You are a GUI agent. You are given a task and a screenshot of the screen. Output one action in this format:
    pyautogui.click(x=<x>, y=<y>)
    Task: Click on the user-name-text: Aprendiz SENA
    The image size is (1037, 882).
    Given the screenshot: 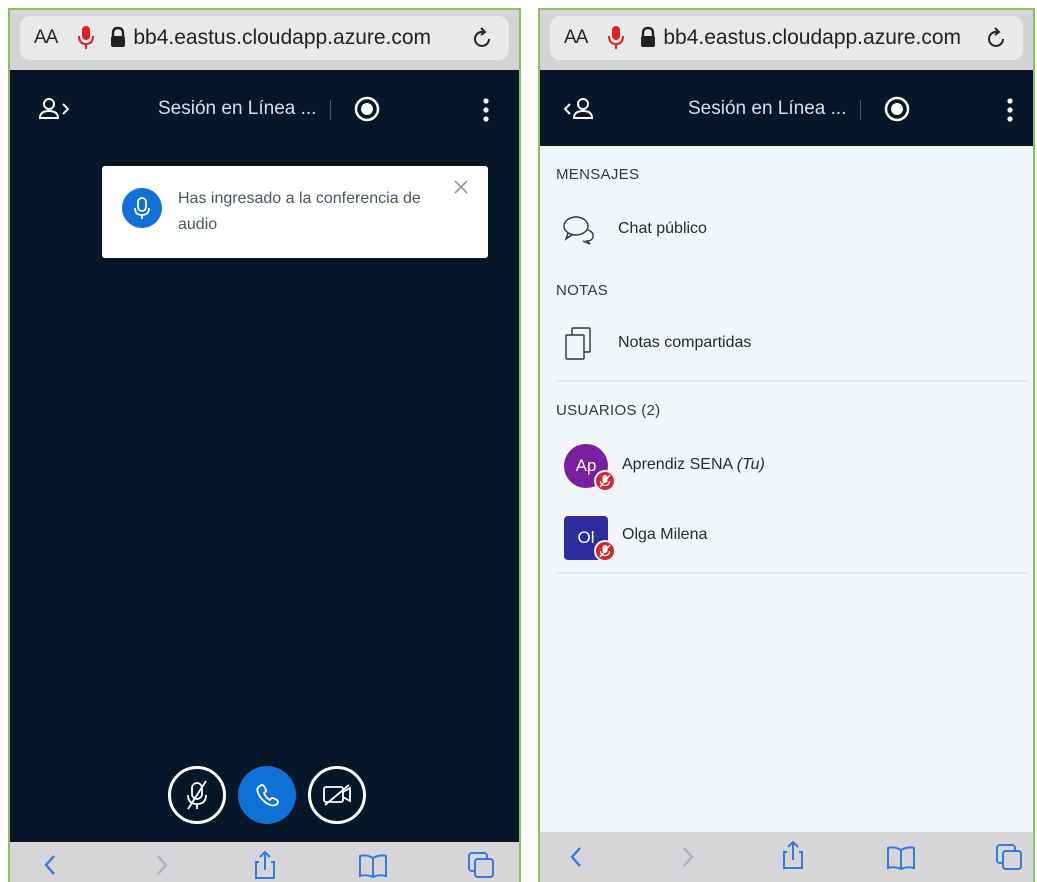 What is the action you would take?
    pyautogui.click(x=677, y=464)
    